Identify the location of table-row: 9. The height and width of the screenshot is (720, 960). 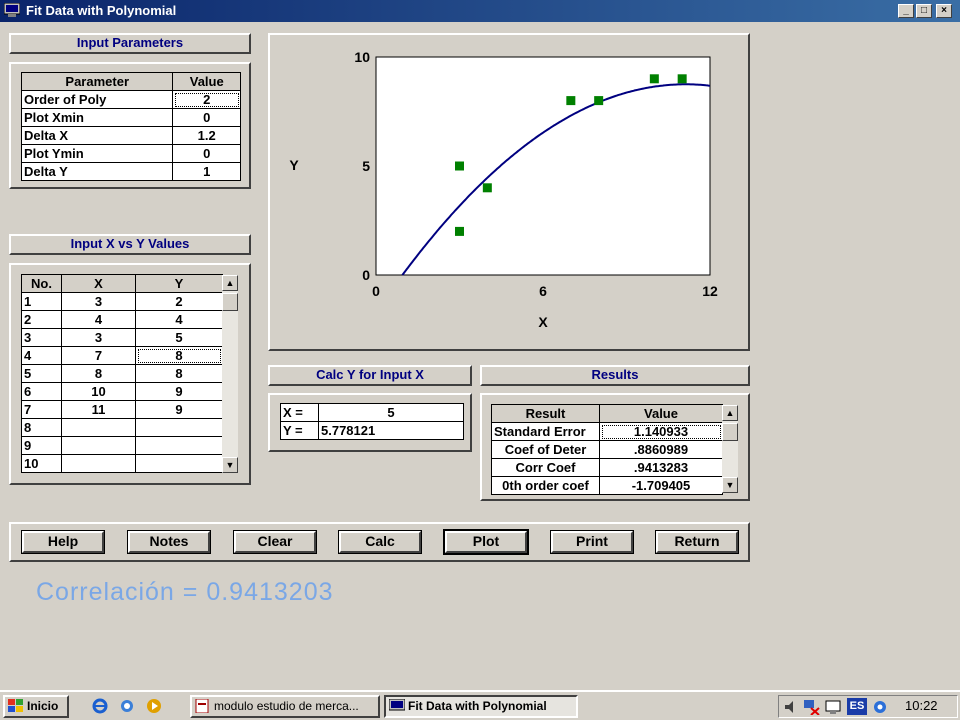
(122, 445).